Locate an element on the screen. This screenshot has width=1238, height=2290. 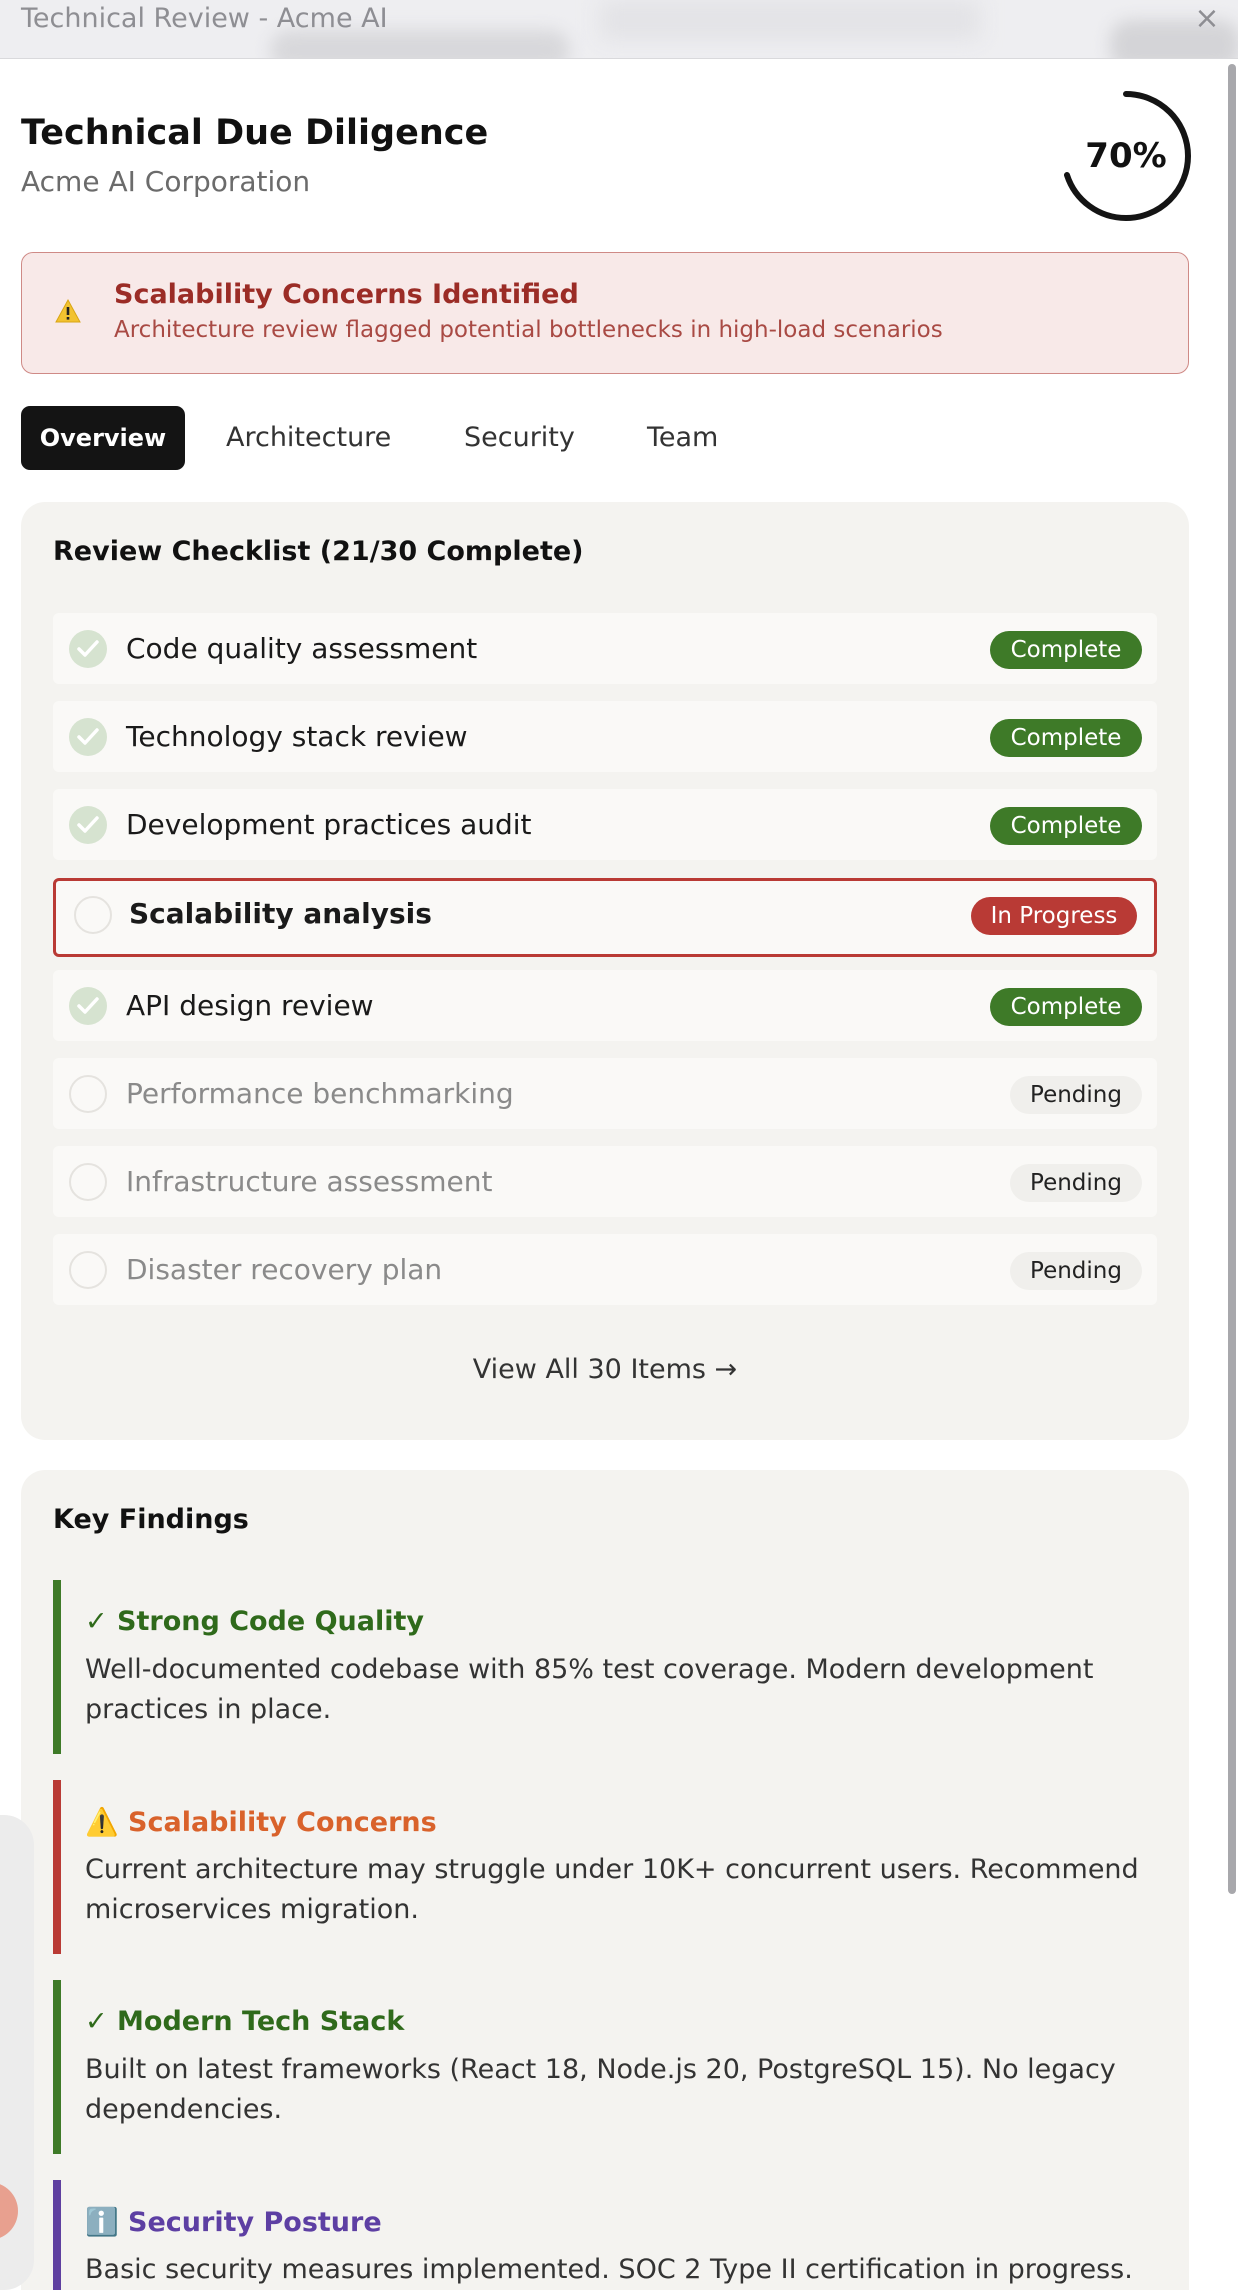
checklist-item-label: Infrastructure assessment is located at coordinates (309, 1181).